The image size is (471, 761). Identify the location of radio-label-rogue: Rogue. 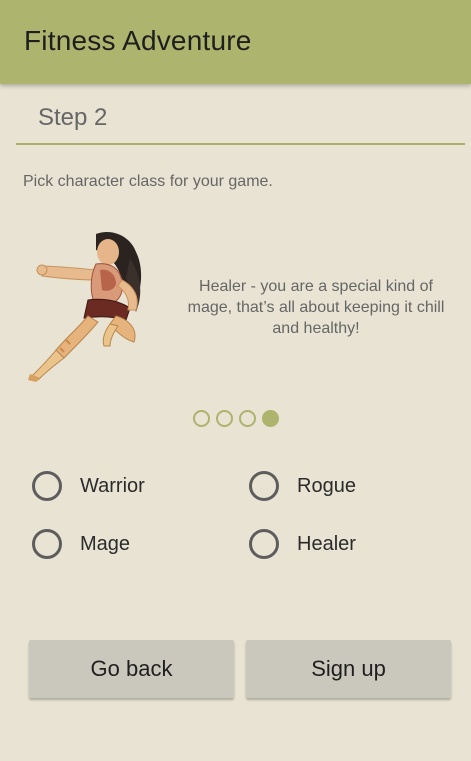
(326, 485).